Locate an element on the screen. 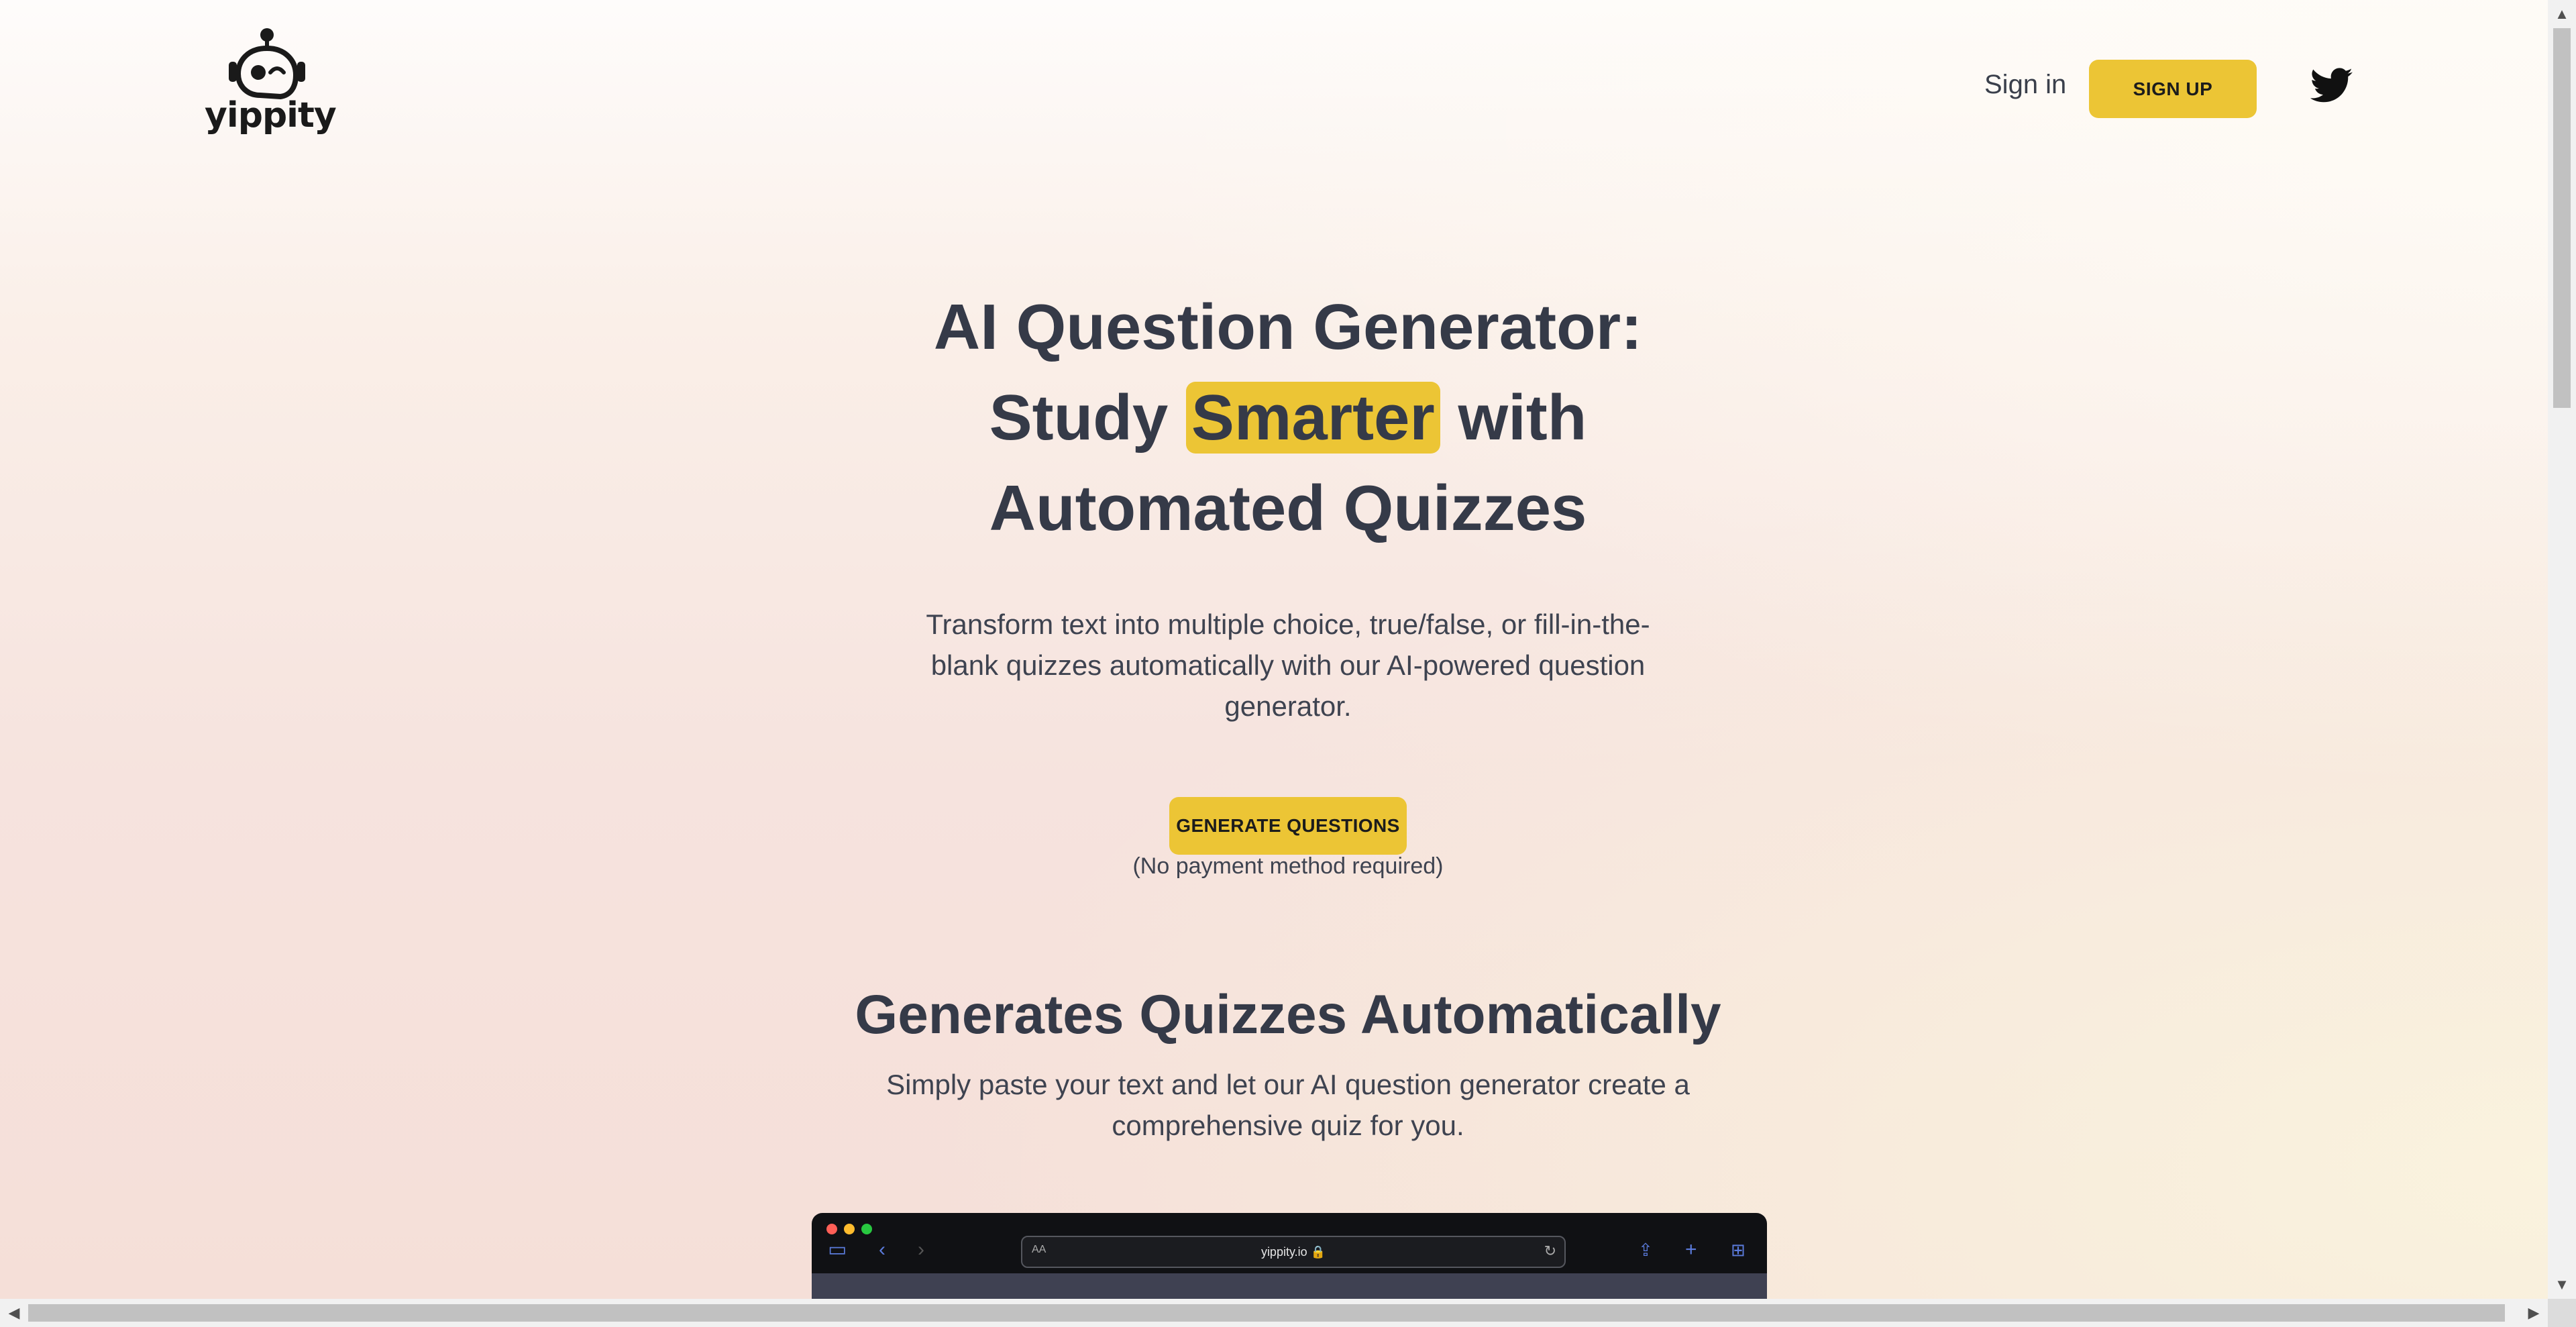  scrollbar-corner is located at coordinates (2562, 1313).